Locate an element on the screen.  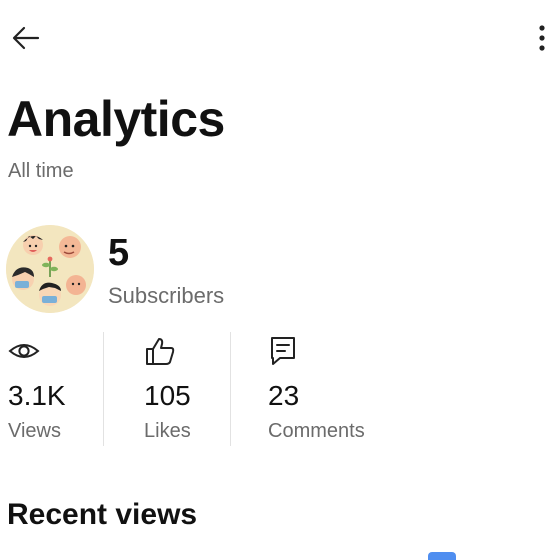
views-label: Views is located at coordinates (34, 431).